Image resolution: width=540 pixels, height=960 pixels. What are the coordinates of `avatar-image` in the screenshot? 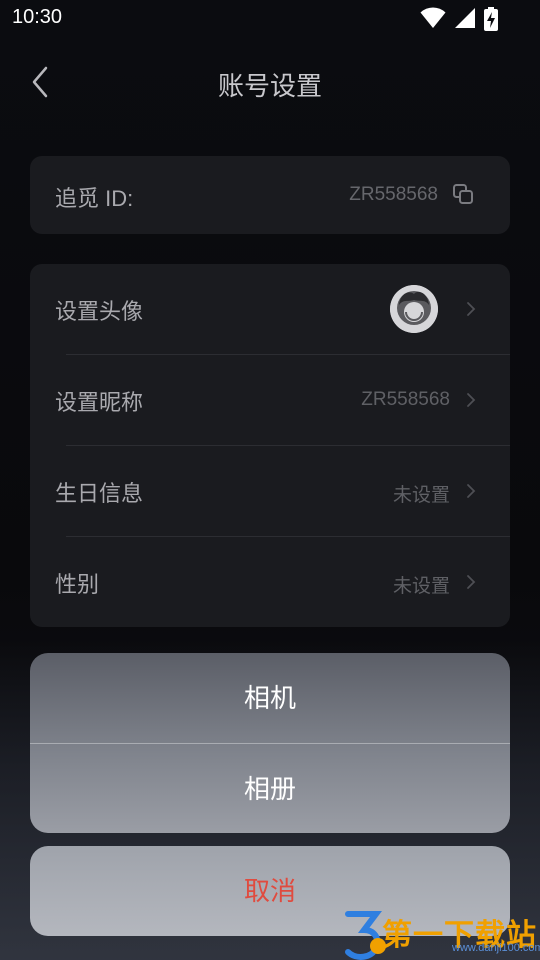 It's located at (414, 309).